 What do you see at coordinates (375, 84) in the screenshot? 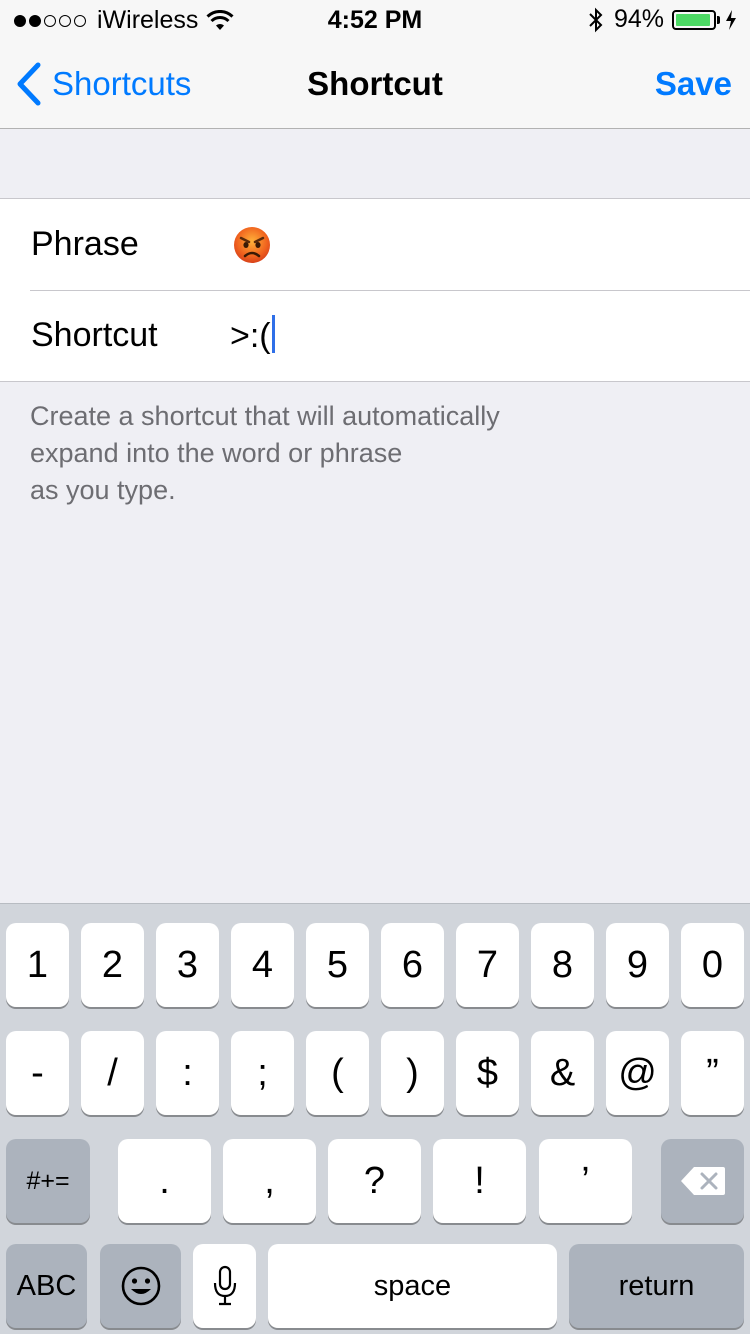
I see `navigation-bar: Shortcuts Shortcut Save` at bounding box center [375, 84].